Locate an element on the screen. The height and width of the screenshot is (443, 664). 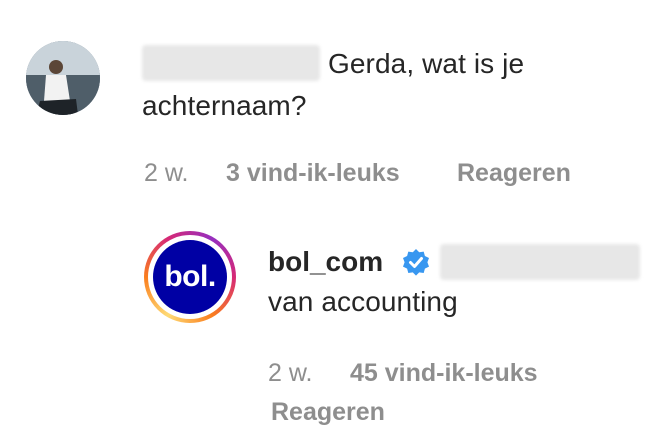
commenter-avatar is located at coordinates (63, 78).